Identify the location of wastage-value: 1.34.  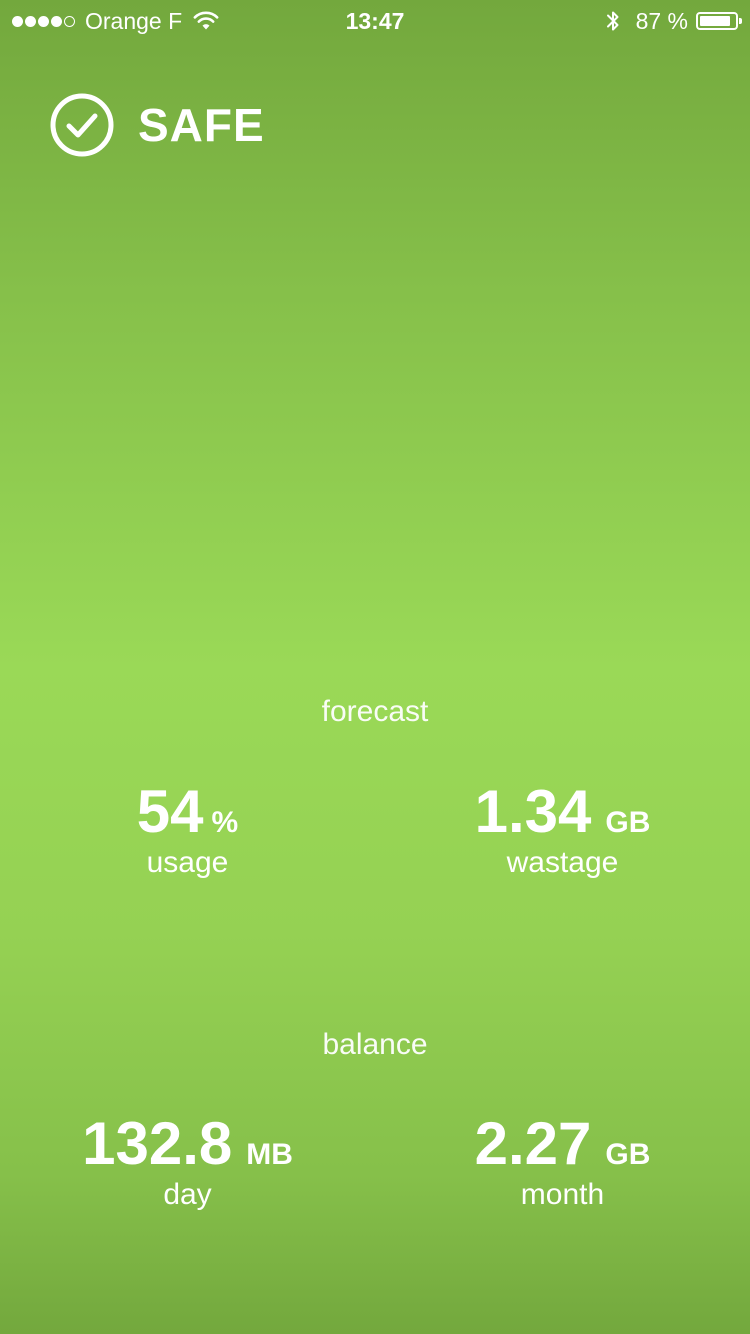
(533, 811).